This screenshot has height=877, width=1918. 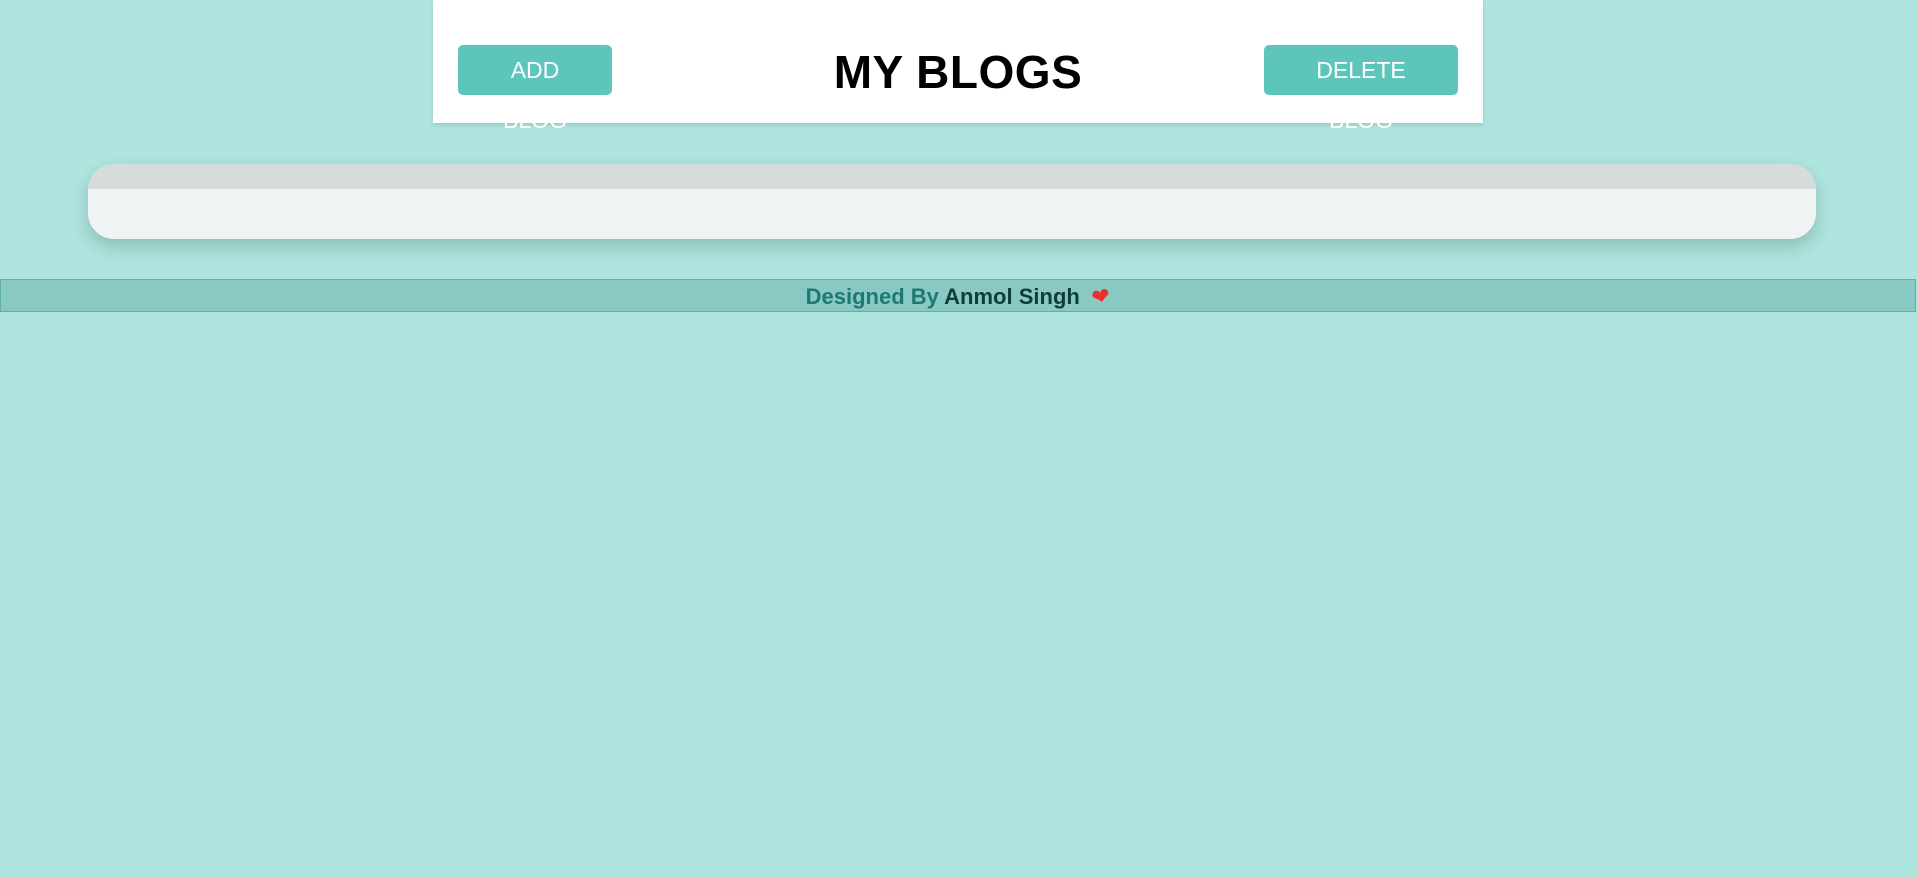 What do you see at coordinates (952, 176) in the screenshot?
I see `blog-list-panel-header` at bounding box center [952, 176].